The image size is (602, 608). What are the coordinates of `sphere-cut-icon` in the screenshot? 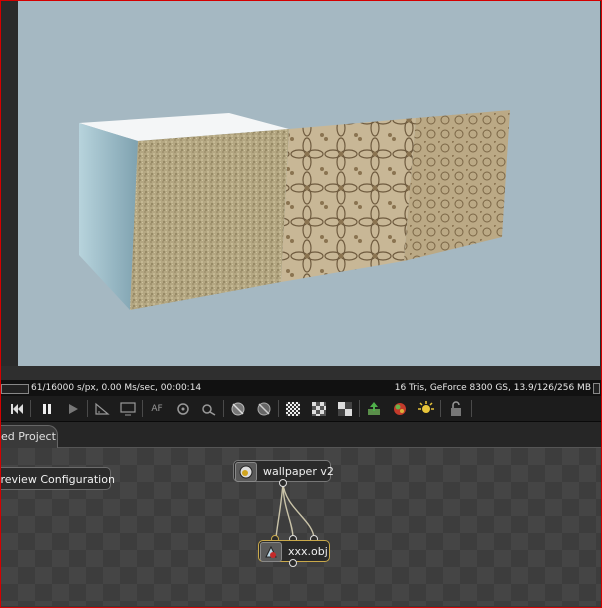 It's located at (264, 409).